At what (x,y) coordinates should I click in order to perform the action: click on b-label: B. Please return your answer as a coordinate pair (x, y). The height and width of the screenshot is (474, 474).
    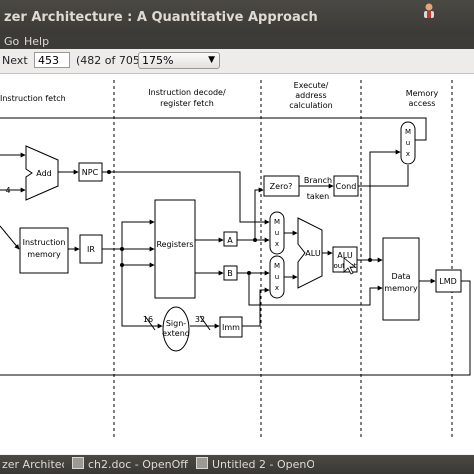
    Looking at the image, I should click on (230, 273).